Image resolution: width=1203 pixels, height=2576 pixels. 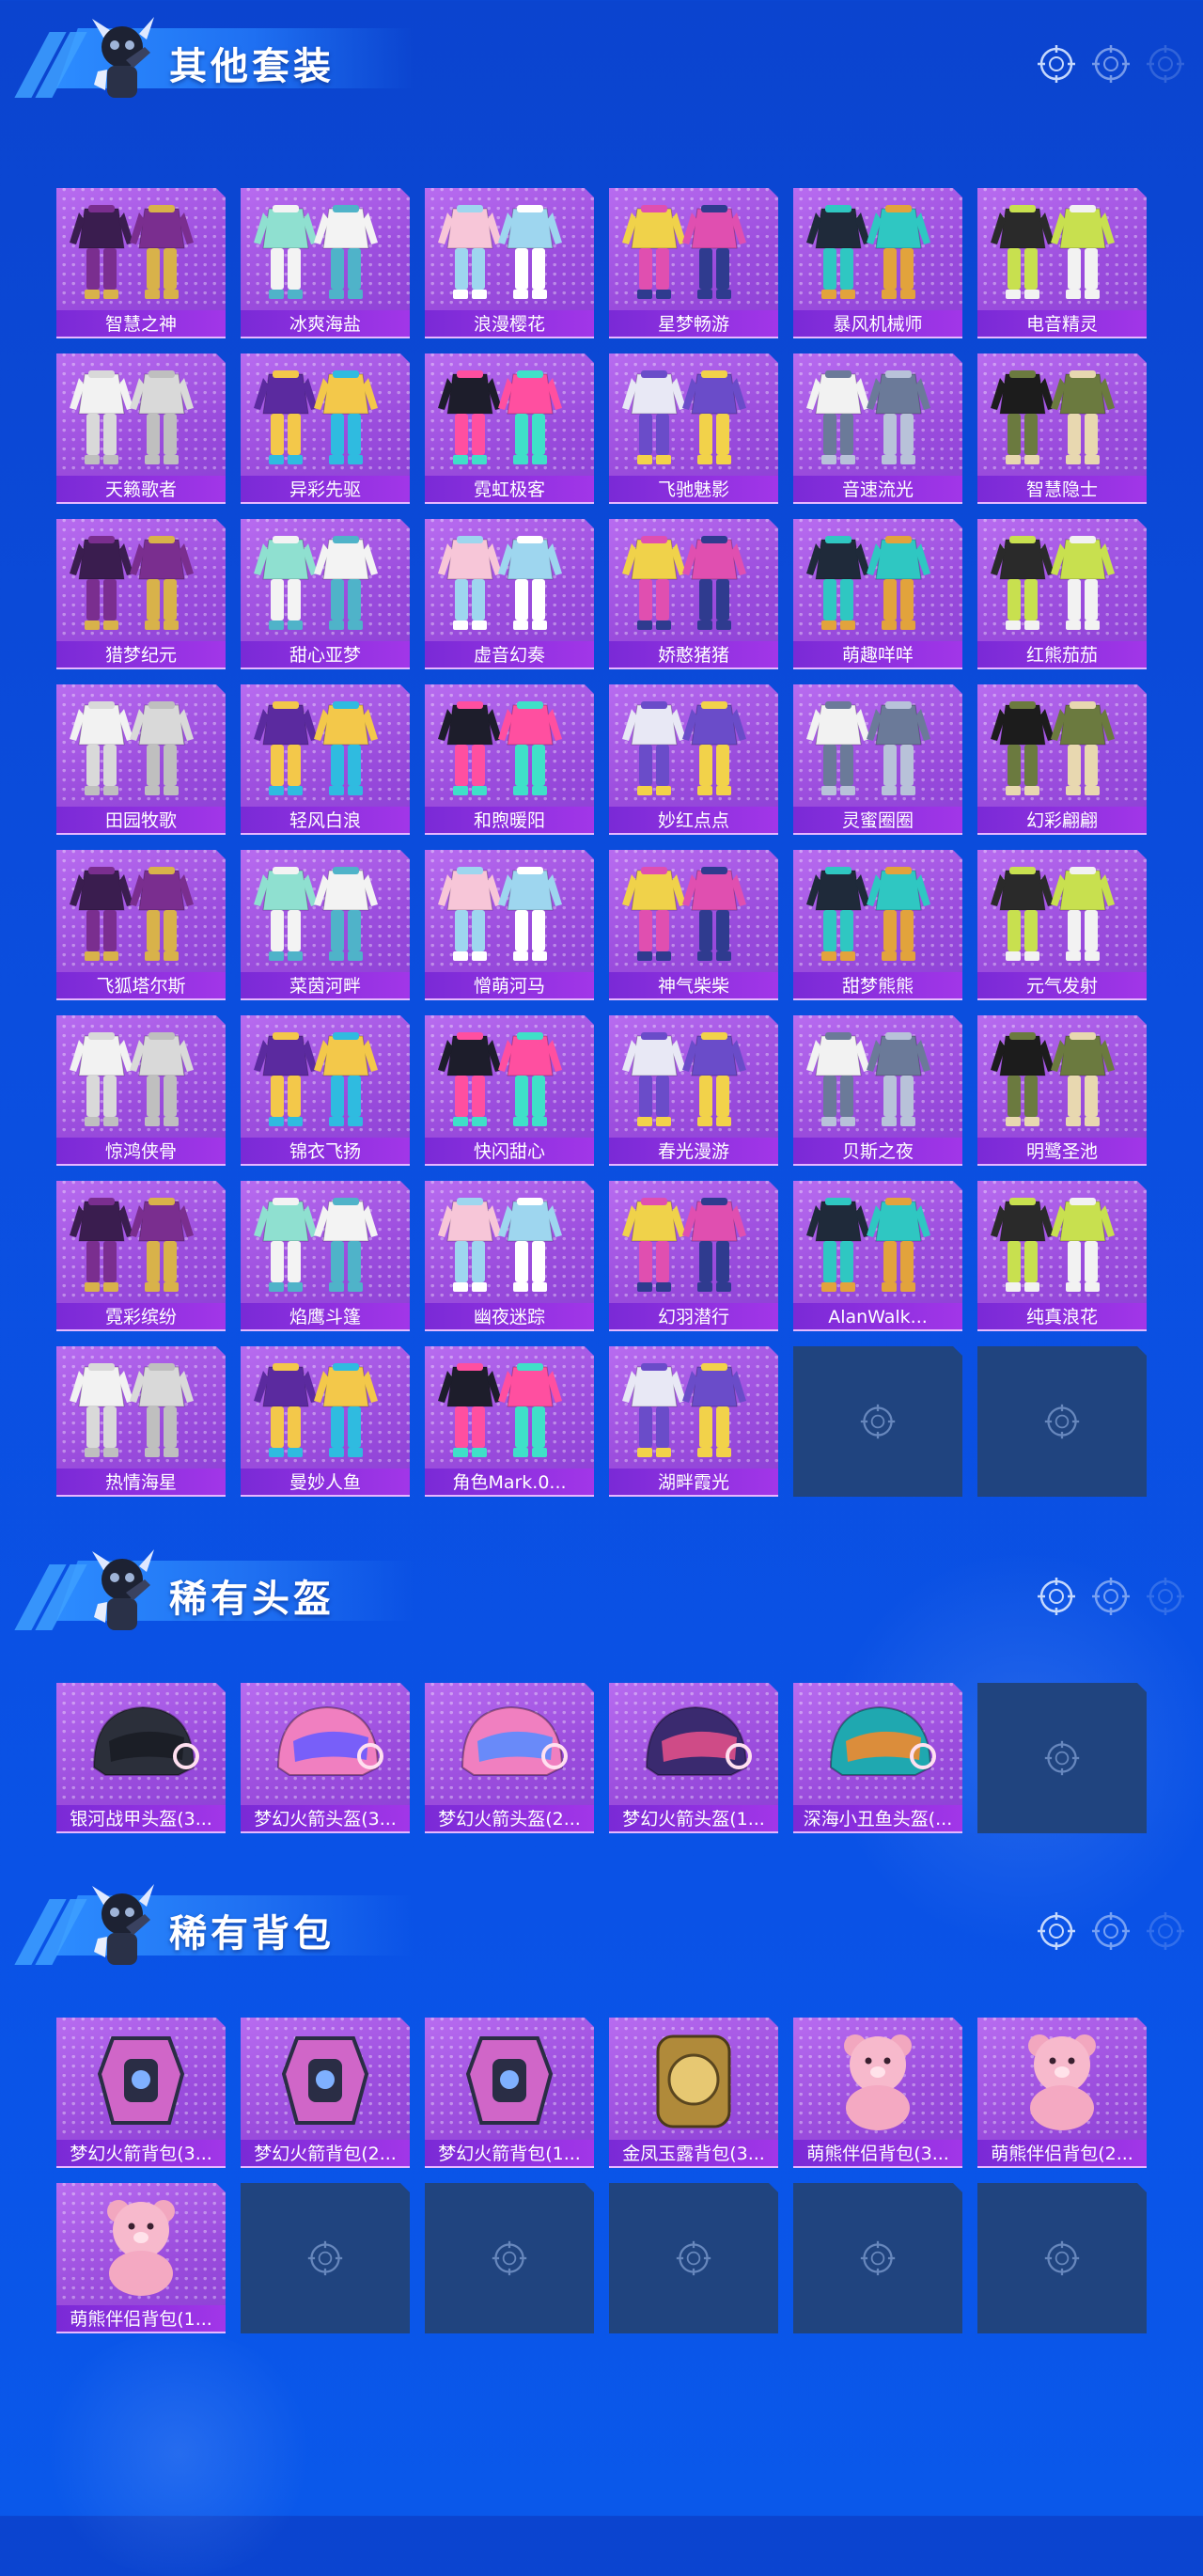 I want to click on item-card: 冰爽海盐, so click(x=325, y=263).